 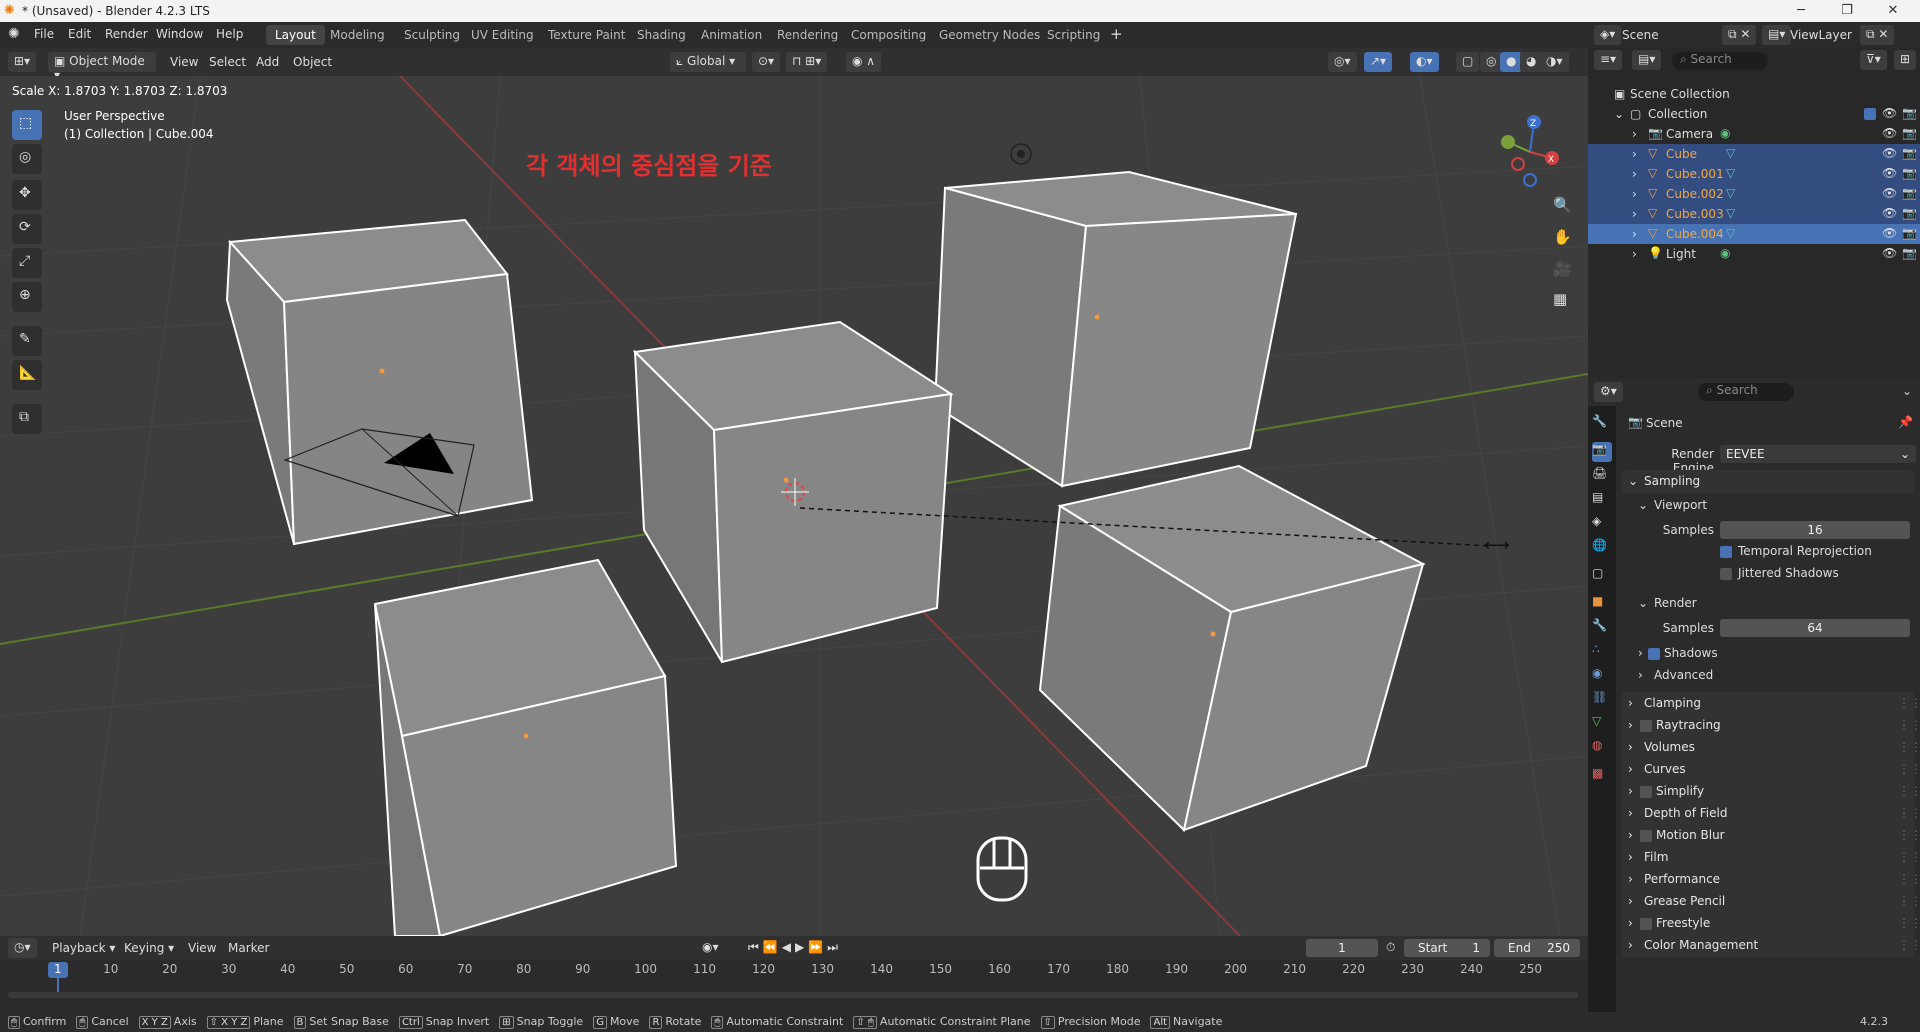 What do you see at coordinates (1602, 576) in the screenshot?
I see `collection-tab-icon: ▢` at bounding box center [1602, 576].